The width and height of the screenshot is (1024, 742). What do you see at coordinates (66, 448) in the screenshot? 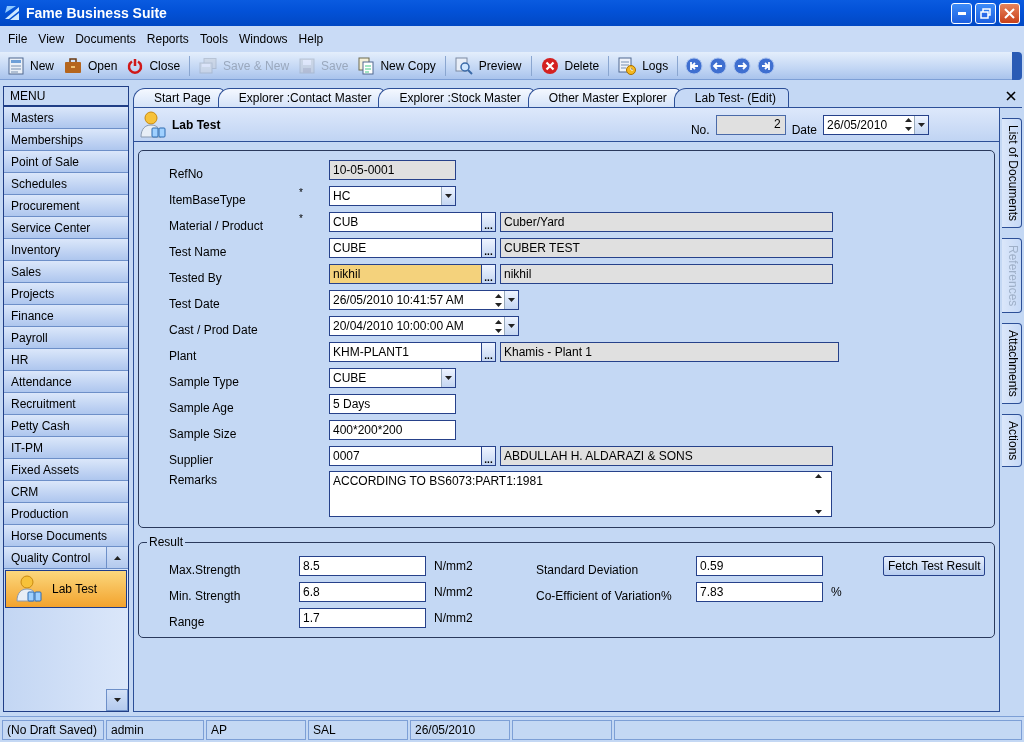
I see `sidebar-item: IT-PM` at bounding box center [66, 448].